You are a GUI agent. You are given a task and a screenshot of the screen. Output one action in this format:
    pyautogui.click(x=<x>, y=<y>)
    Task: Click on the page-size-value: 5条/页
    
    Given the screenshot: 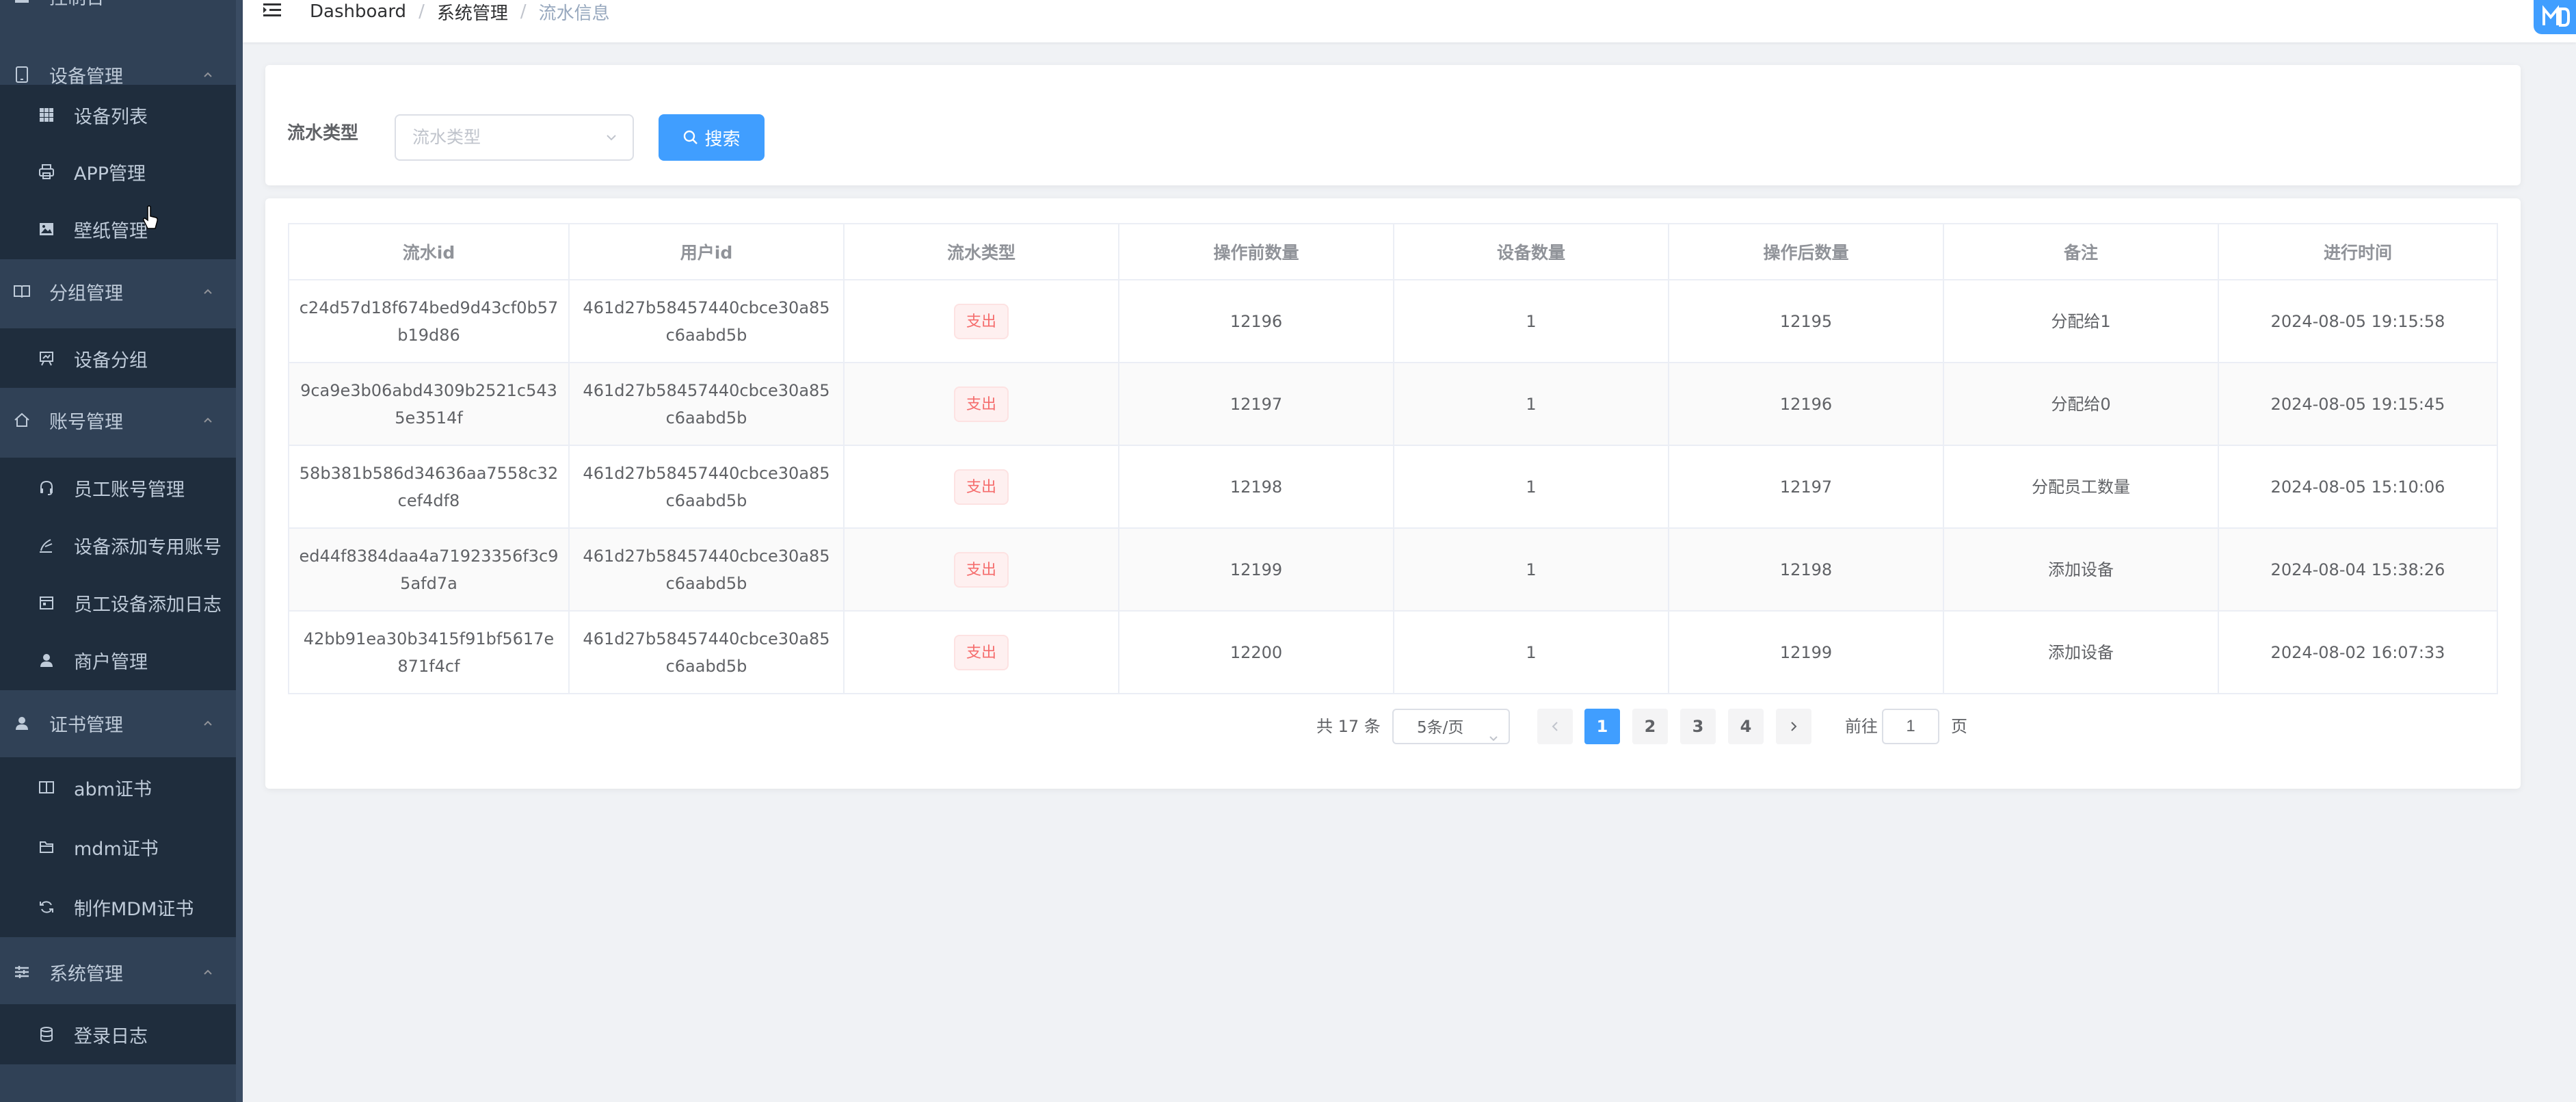 What is the action you would take?
    pyautogui.click(x=1440, y=728)
    